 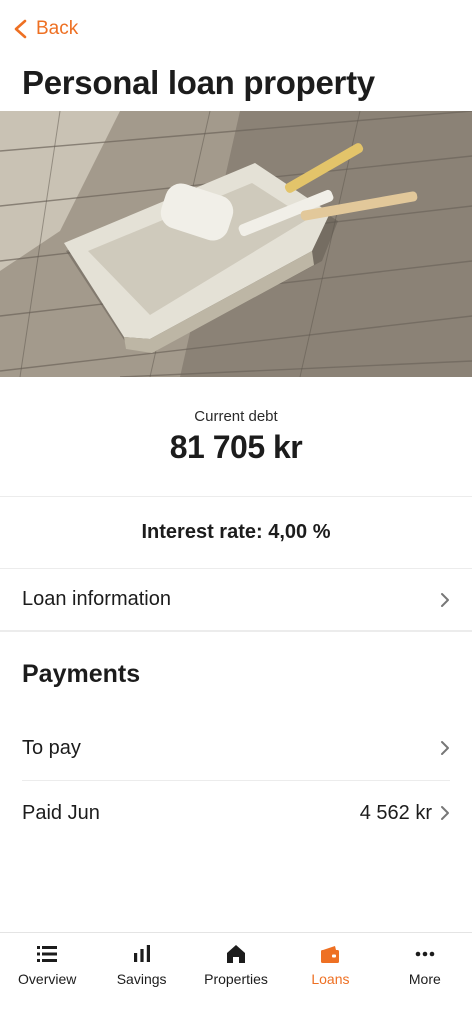 I want to click on tab-properties: Properties, so click(x=236, y=978).